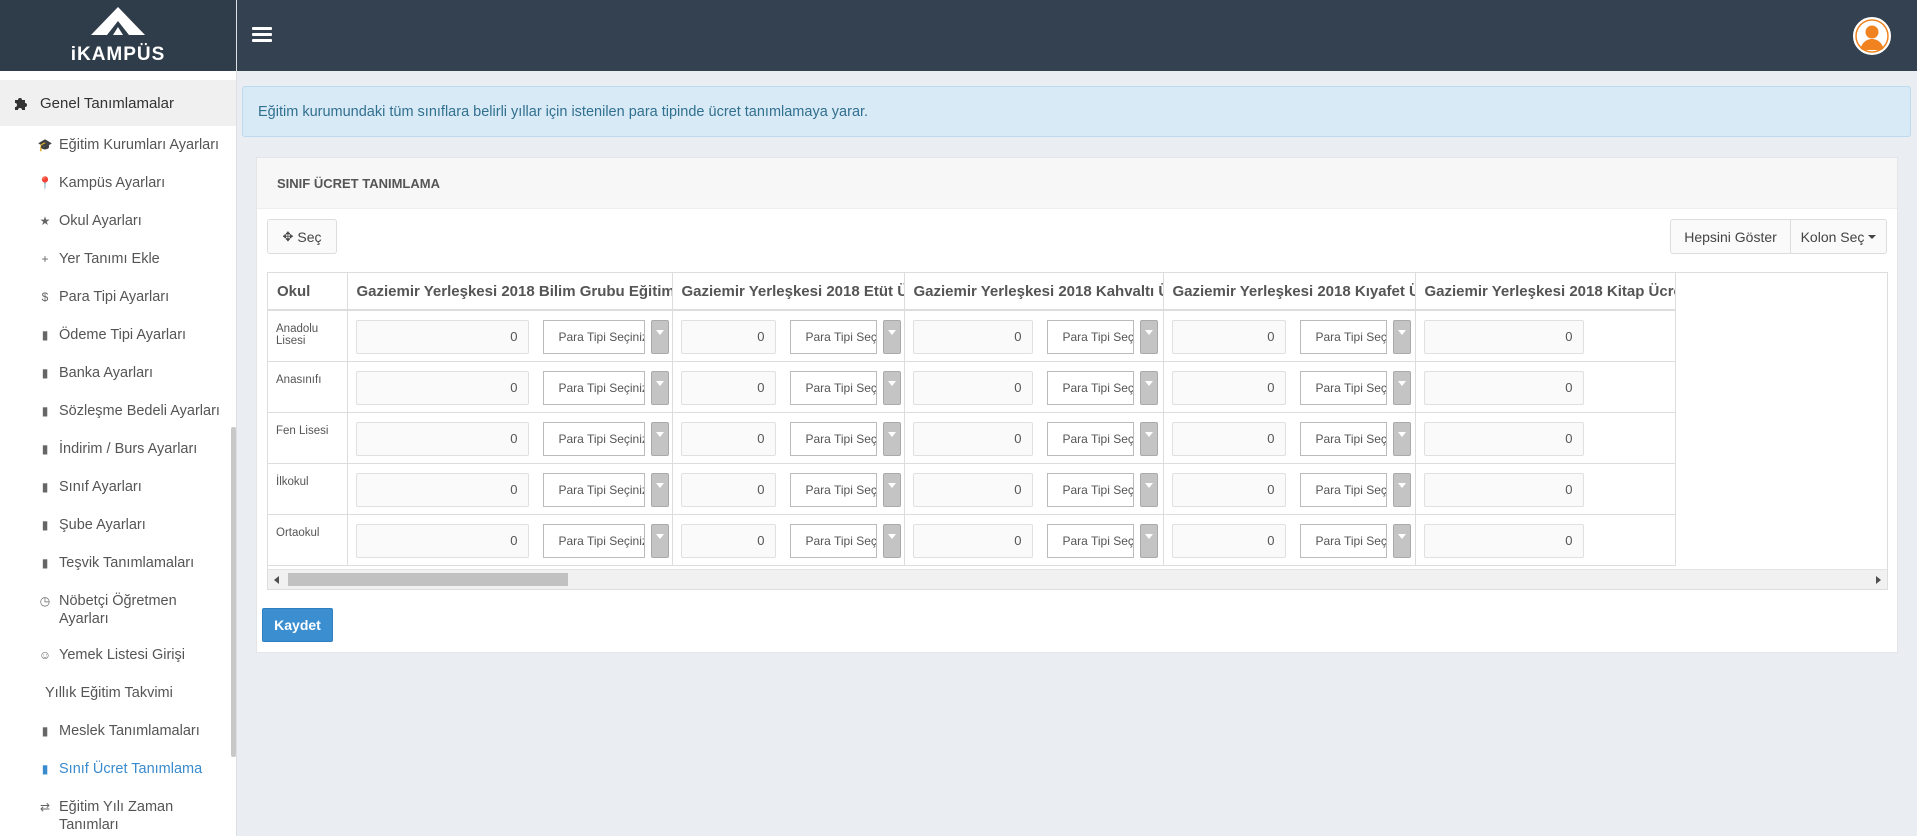 This screenshot has height=836, width=1917. Describe the element at coordinates (1034, 292) in the screenshot. I see `column-header: Gaziemir Yerleşkesi 2018 Kahvaltı Ücreti` at that location.